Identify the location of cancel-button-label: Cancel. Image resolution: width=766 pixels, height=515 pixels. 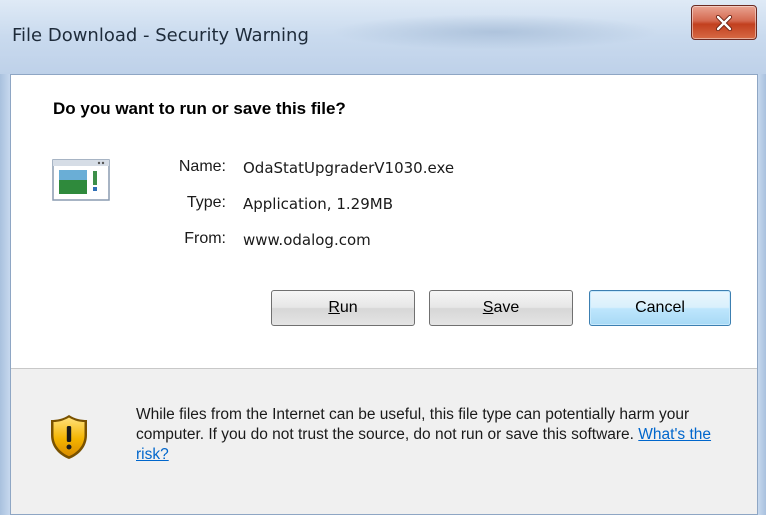
(660, 307).